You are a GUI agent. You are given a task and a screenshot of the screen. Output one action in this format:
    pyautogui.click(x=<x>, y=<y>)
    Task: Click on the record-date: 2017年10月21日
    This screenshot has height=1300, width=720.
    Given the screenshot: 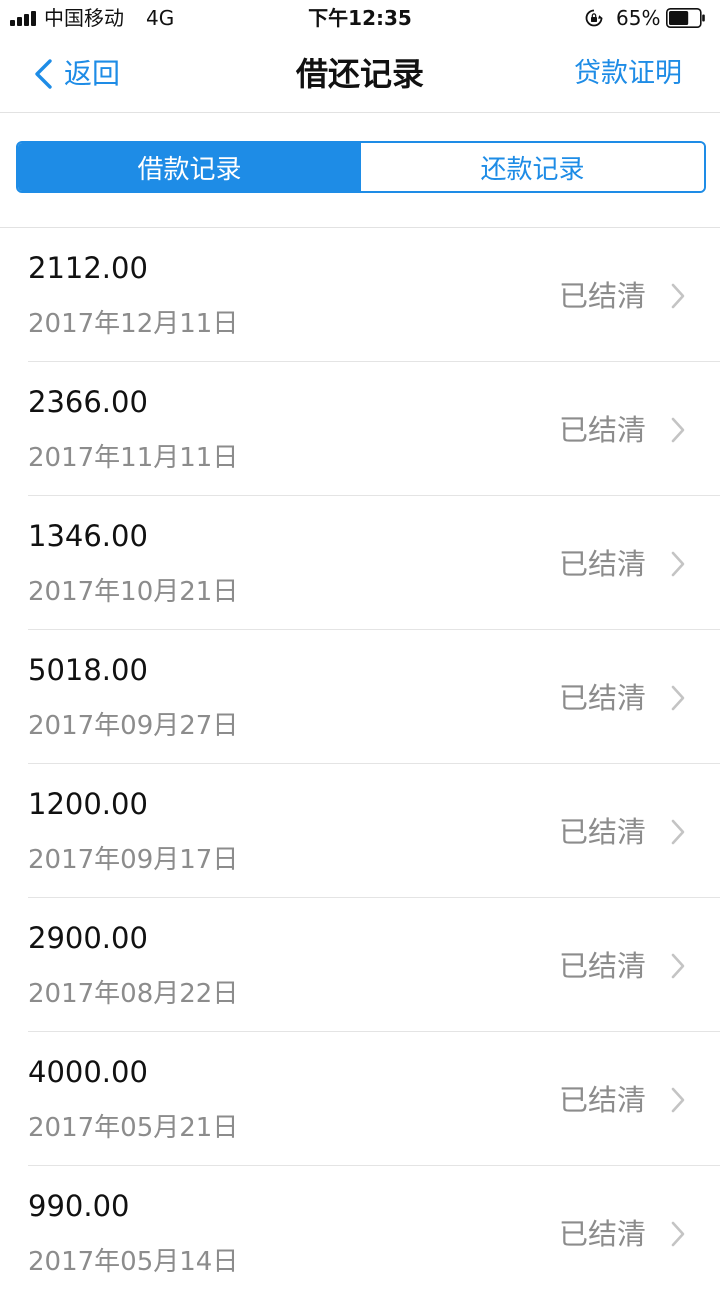 What is the action you would take?
    pyautogui.click(x=133, y=592)
    